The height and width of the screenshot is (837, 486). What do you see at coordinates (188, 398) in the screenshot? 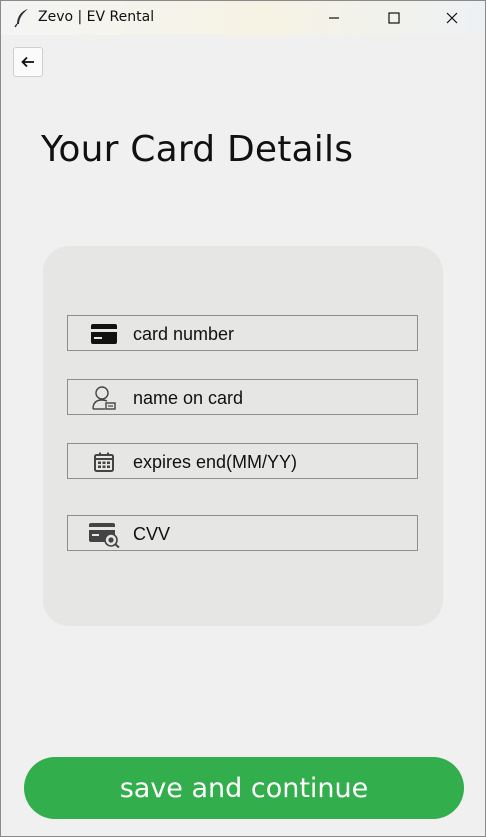
I see `name-on-card-placeholder: name on card` at bounding box center [188, 398].